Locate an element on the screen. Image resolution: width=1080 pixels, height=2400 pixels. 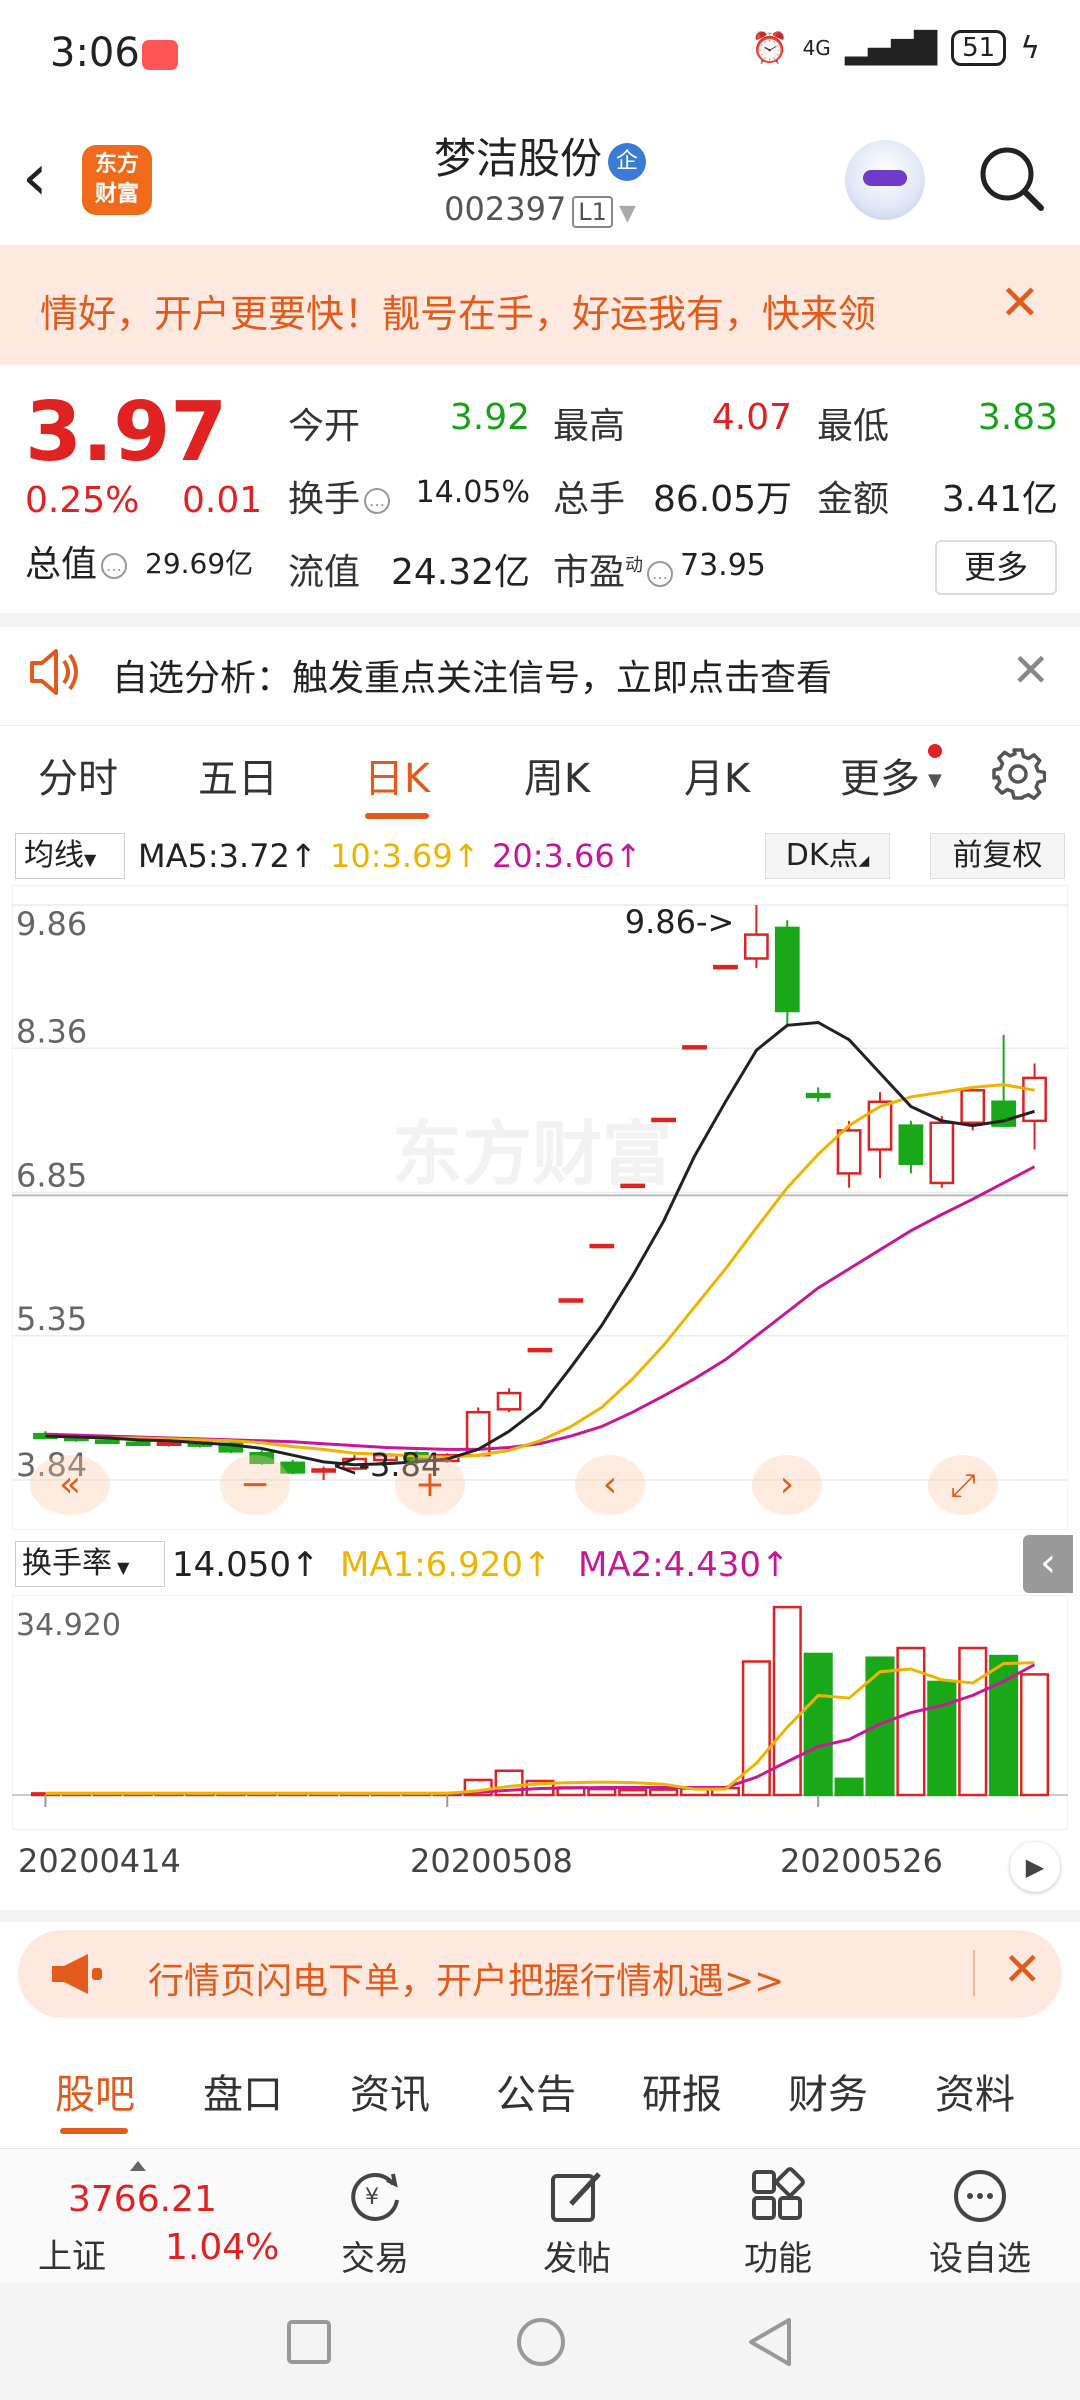
tab-news: 资讯 is located at coordinates (390, 2091).